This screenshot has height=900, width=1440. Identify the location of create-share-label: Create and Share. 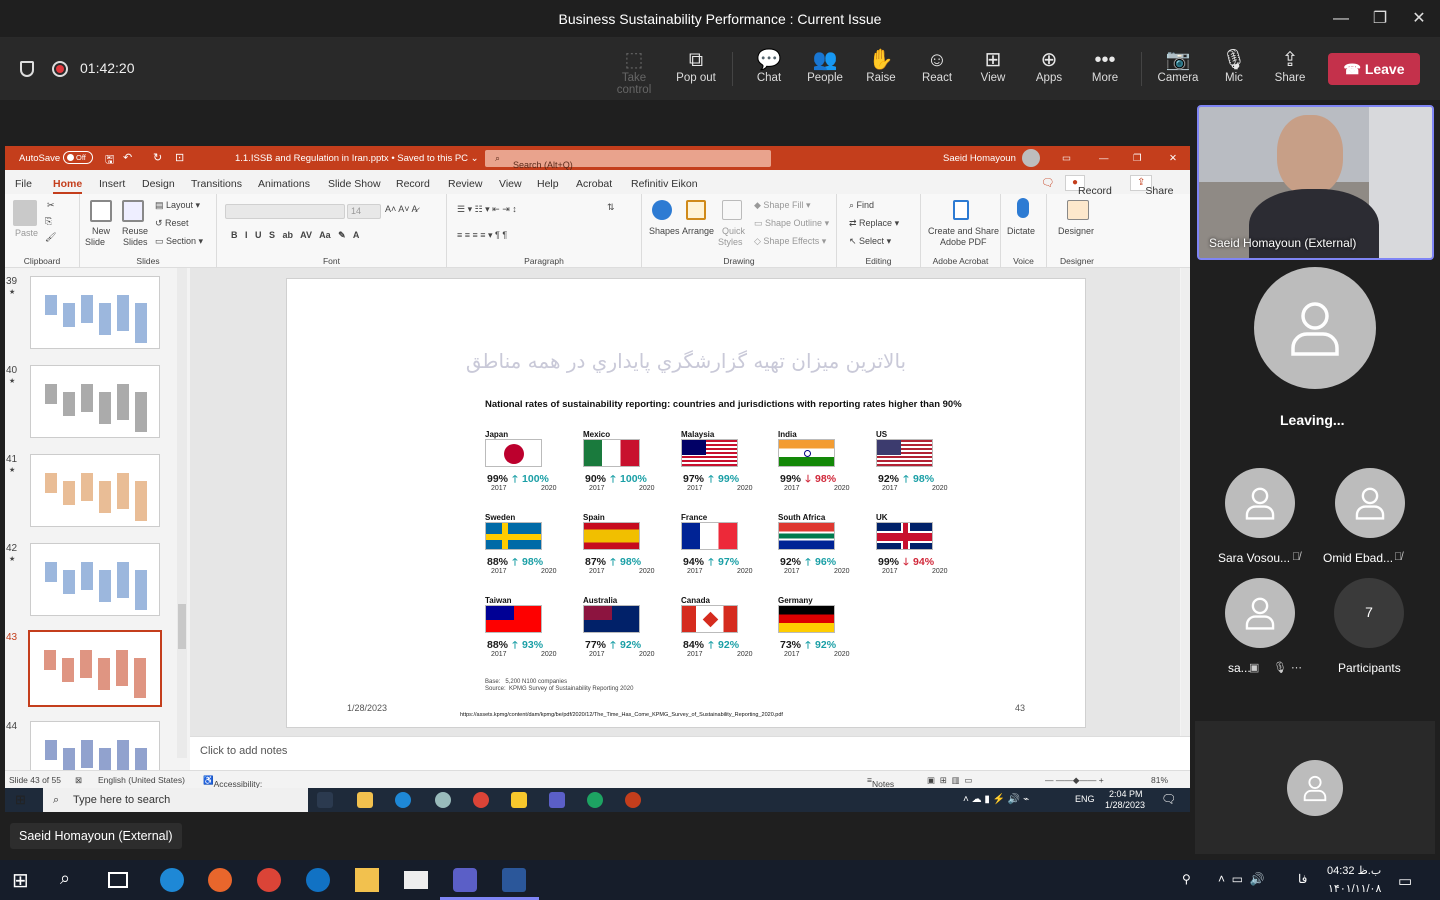
(963, 231).